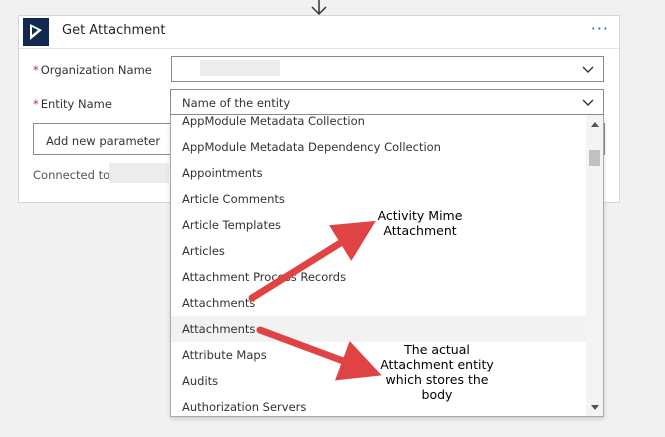 This screenshot has height=437, width=665. Describe the element at coordinates (378, 147) in the screenshot. I see `dropdown-item: AppModule Metadata Dependency Collection` at that location.